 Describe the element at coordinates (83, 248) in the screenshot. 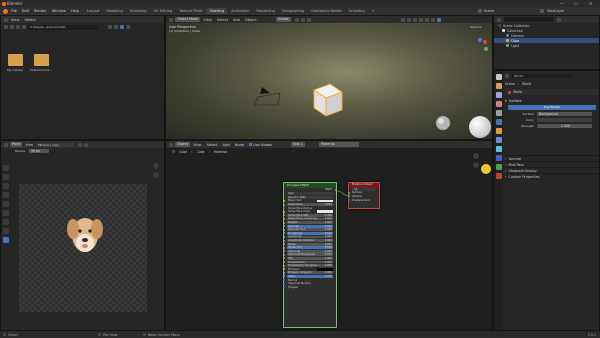

I see `image-canvas` at that location.